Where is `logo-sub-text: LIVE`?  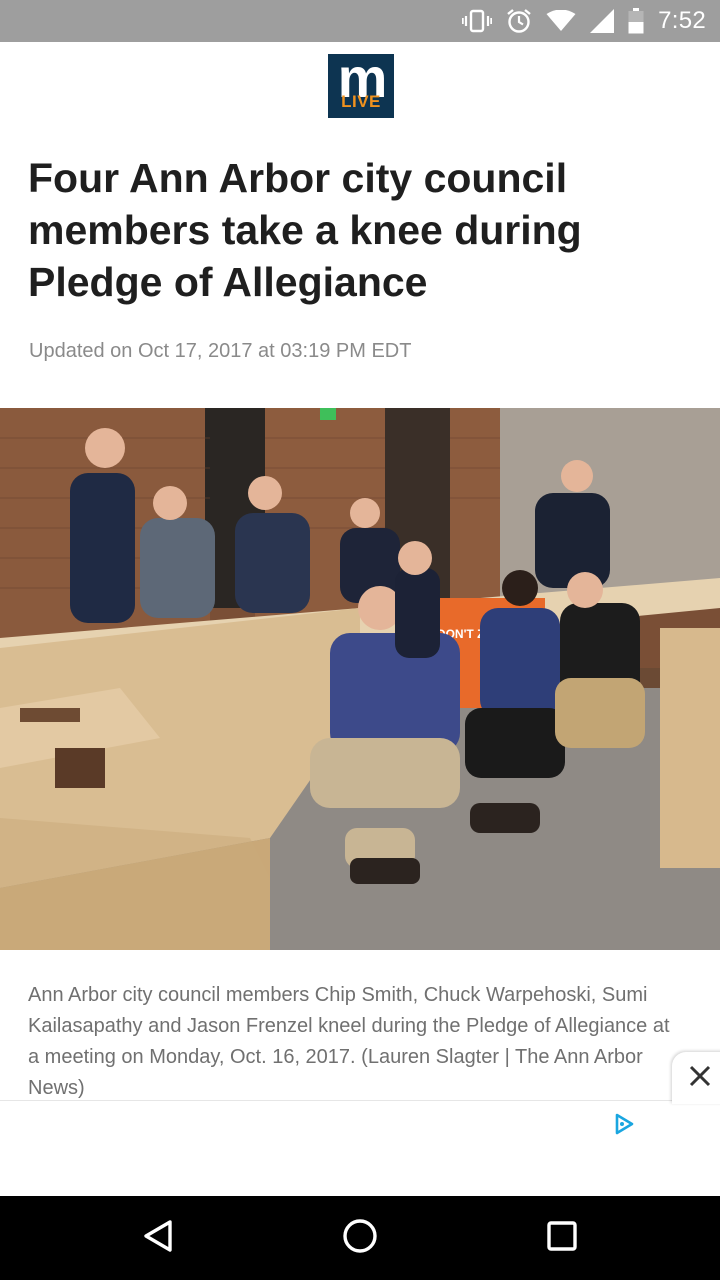
logo-sub-text: LIVE is located at coordinates (361, 101).